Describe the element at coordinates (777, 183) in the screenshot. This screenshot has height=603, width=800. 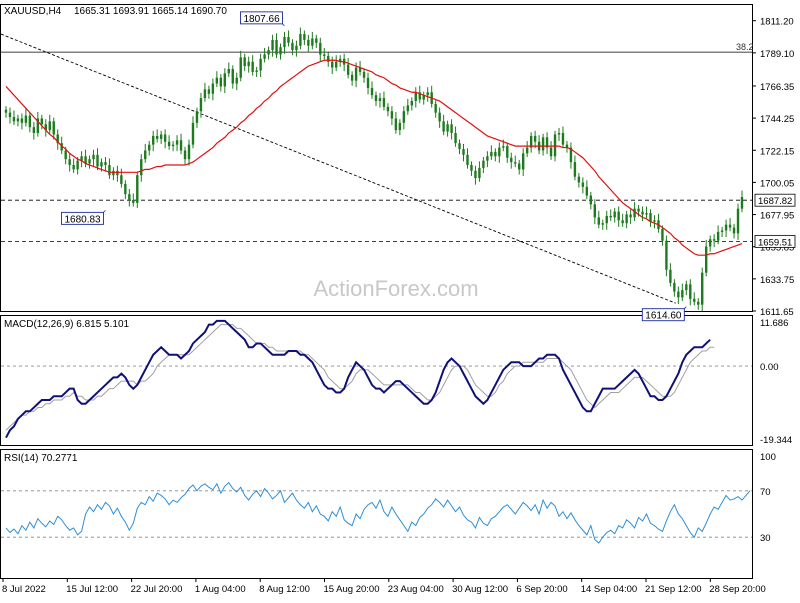
I see `price-tick-label: 1700.05` at that location.